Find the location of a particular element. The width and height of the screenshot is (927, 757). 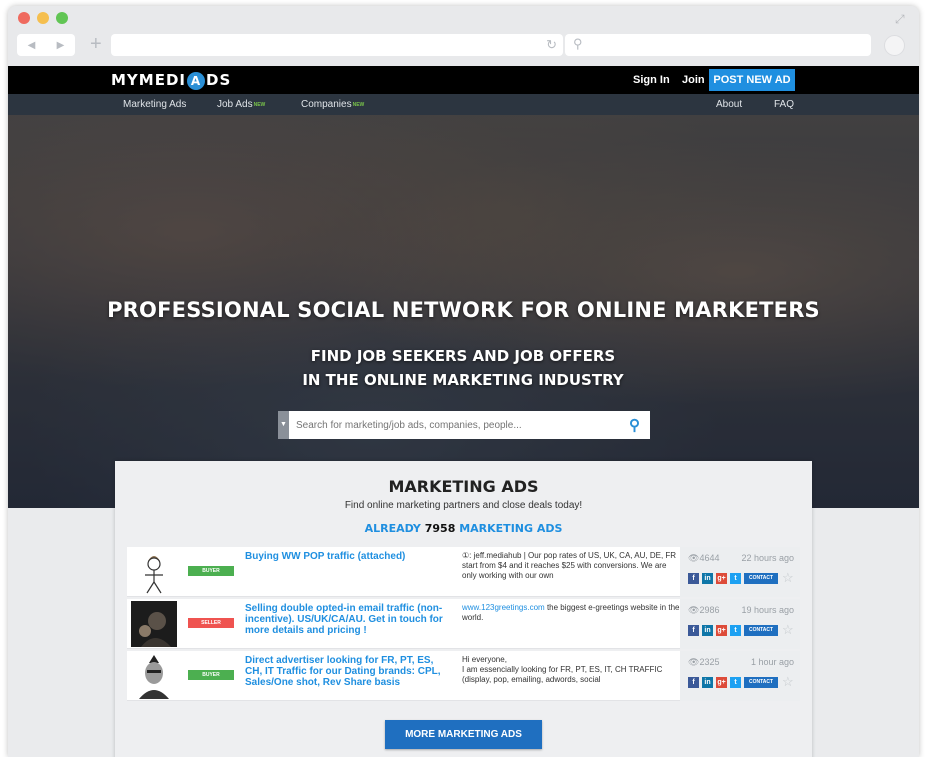

nav-marketing-ads: Marketing Ads is located at coordinates (154, 104).